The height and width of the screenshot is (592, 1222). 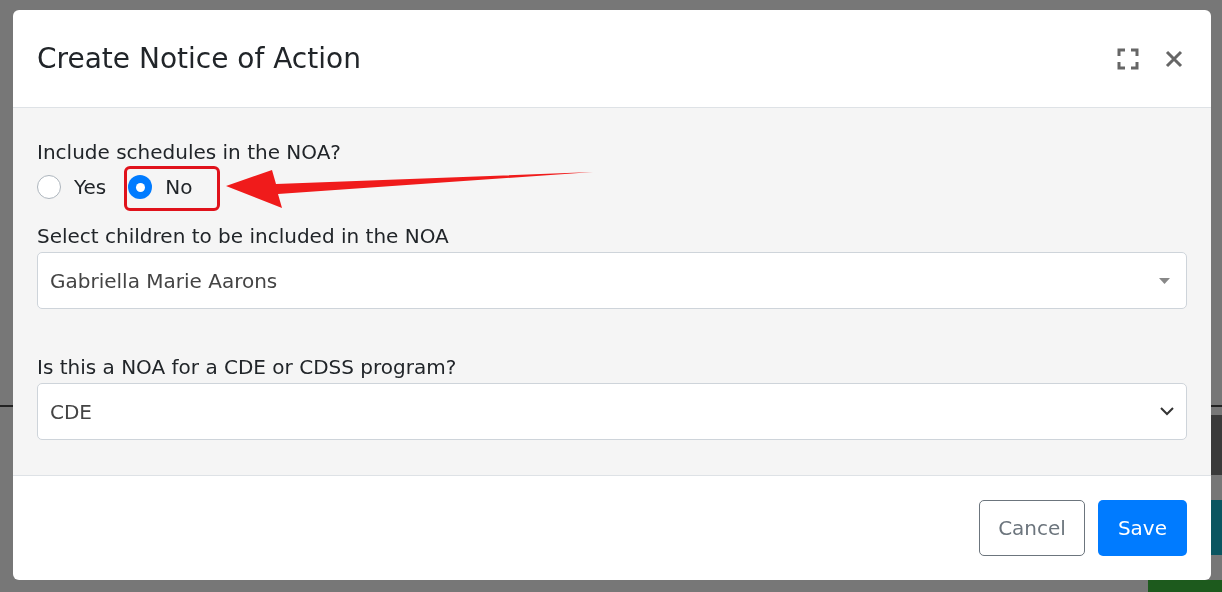 I want to click on select-field: CDE, so click(x=612, y=411).